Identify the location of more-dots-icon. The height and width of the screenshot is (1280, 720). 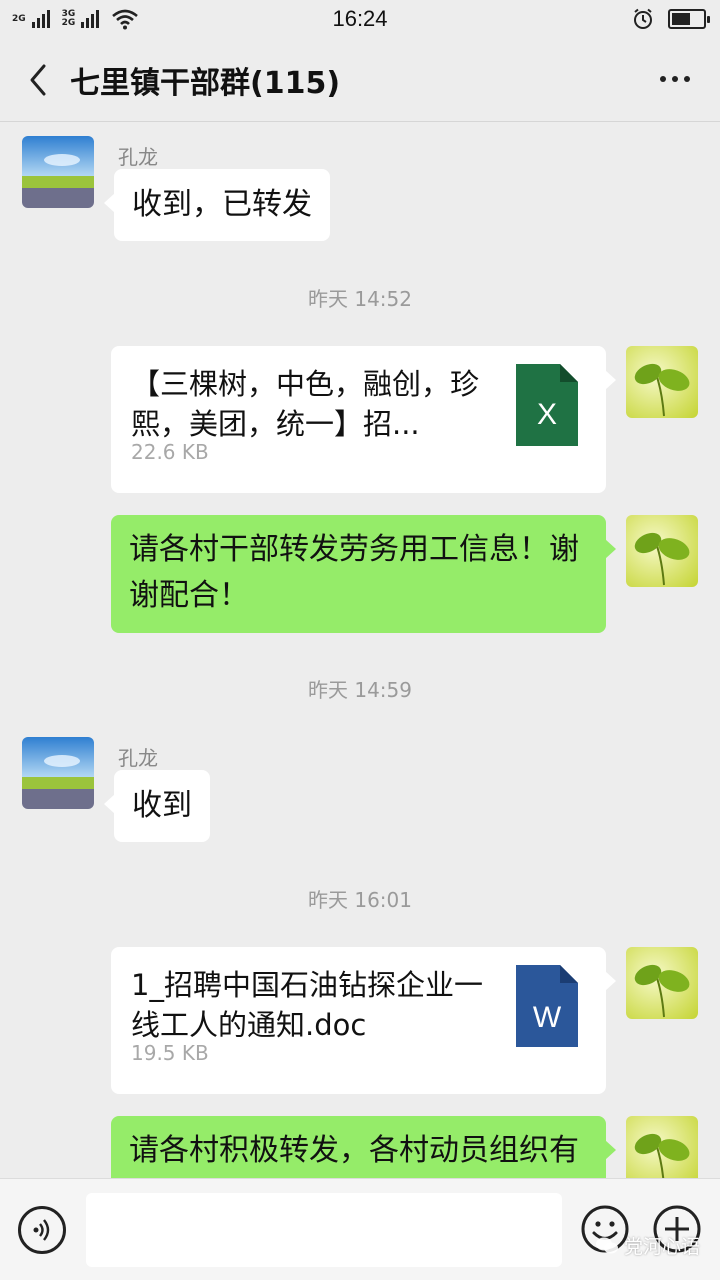
(675, 79).